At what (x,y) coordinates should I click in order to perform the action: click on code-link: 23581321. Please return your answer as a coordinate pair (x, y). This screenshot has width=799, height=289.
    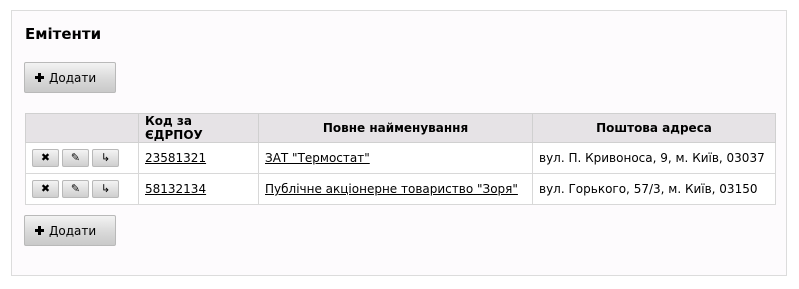
    Looking at the image, I should click on (175, 158).